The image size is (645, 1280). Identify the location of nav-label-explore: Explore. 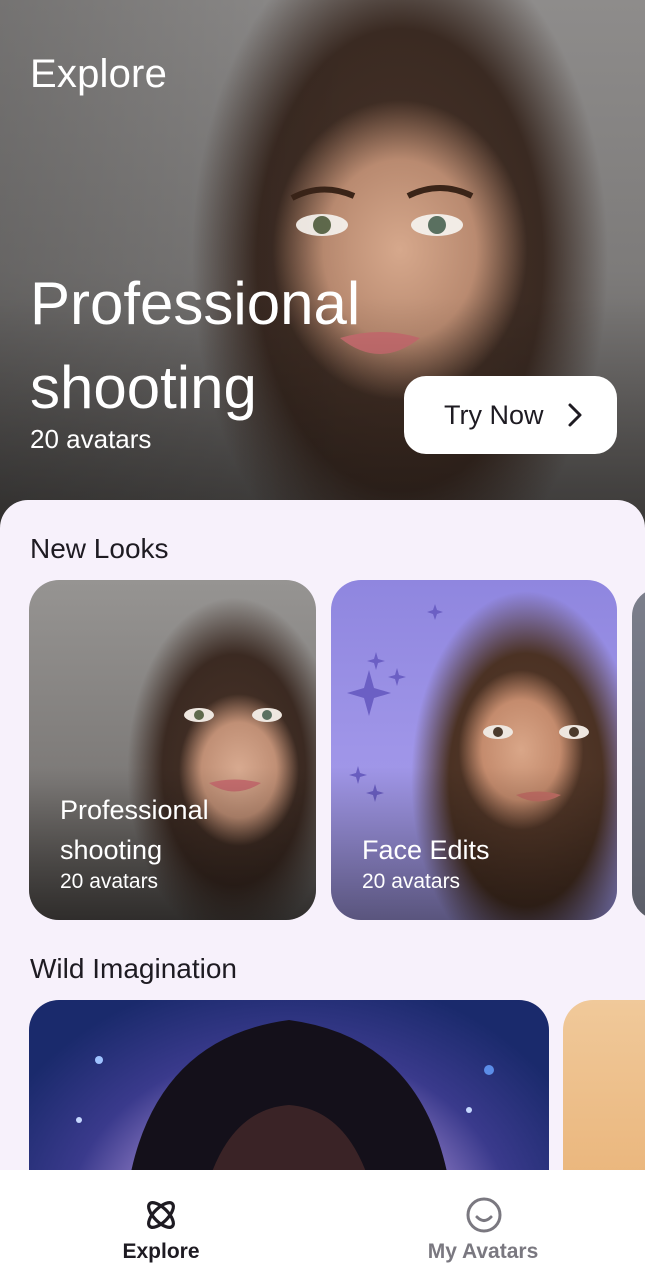
(161, 1251).